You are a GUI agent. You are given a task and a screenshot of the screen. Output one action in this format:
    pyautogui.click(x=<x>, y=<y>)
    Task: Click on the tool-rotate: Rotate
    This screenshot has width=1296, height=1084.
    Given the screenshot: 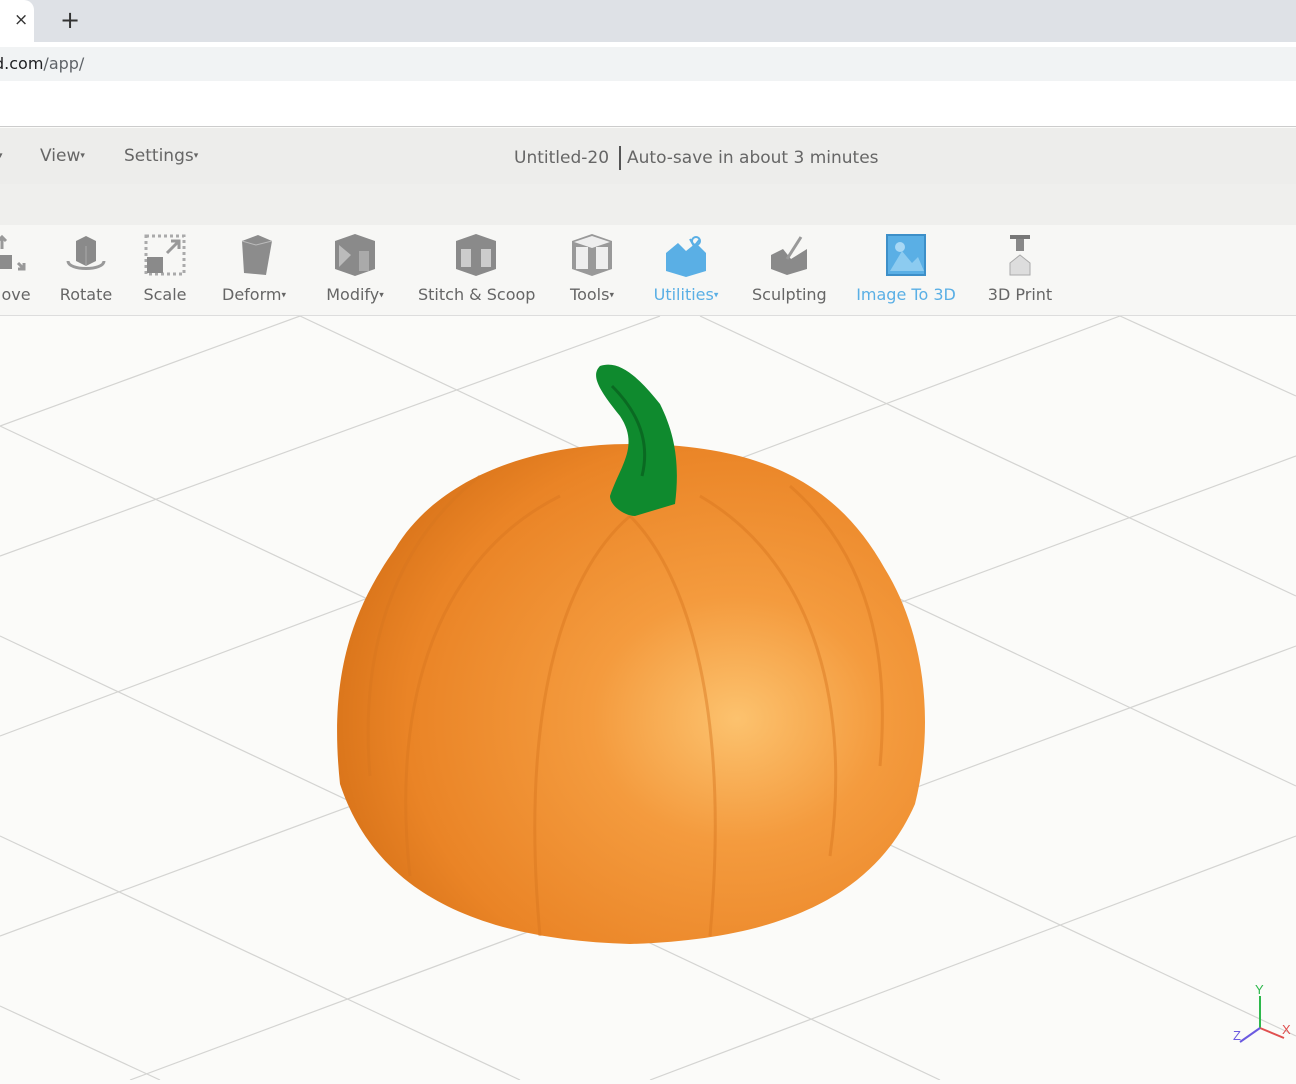 What is the action you would take?
    pyautogui.click(x=86, y=268)
    